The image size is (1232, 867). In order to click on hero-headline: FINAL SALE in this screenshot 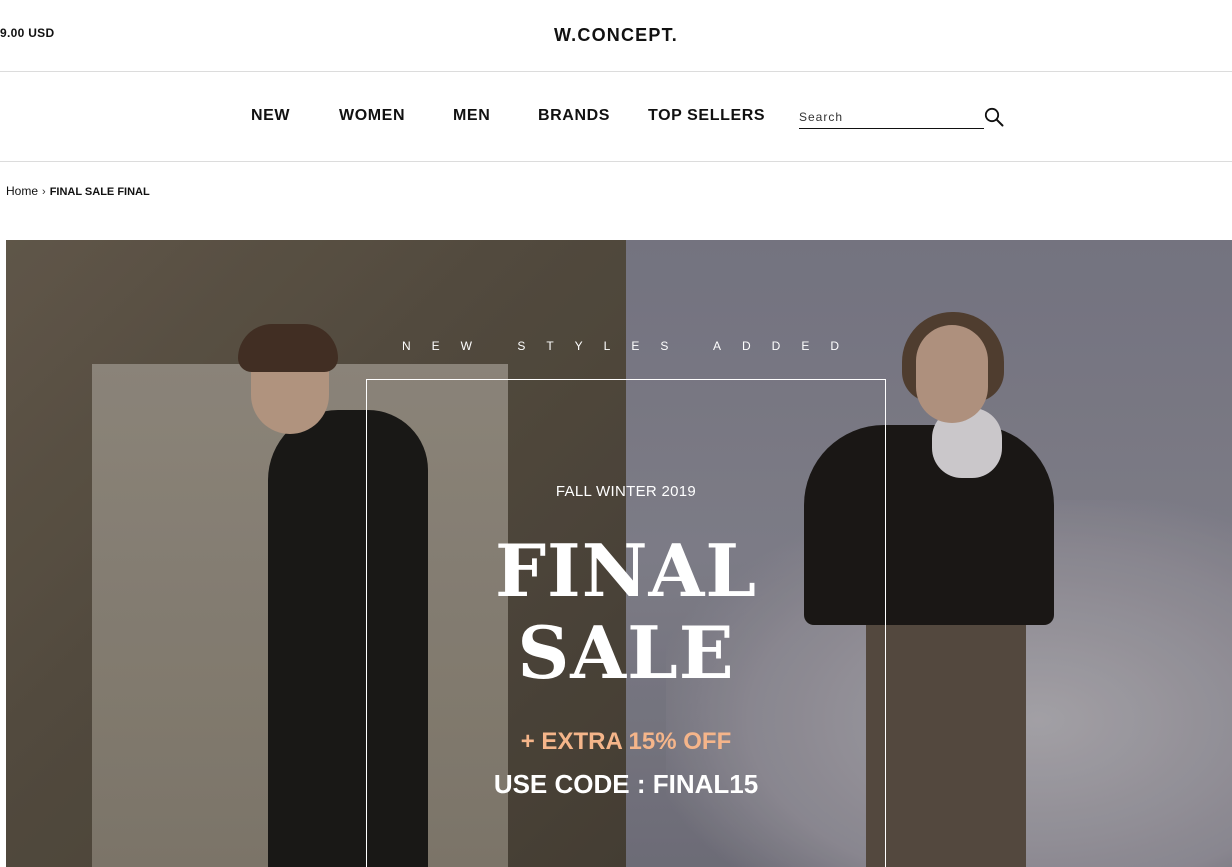, I will do `click(626, 612)`.